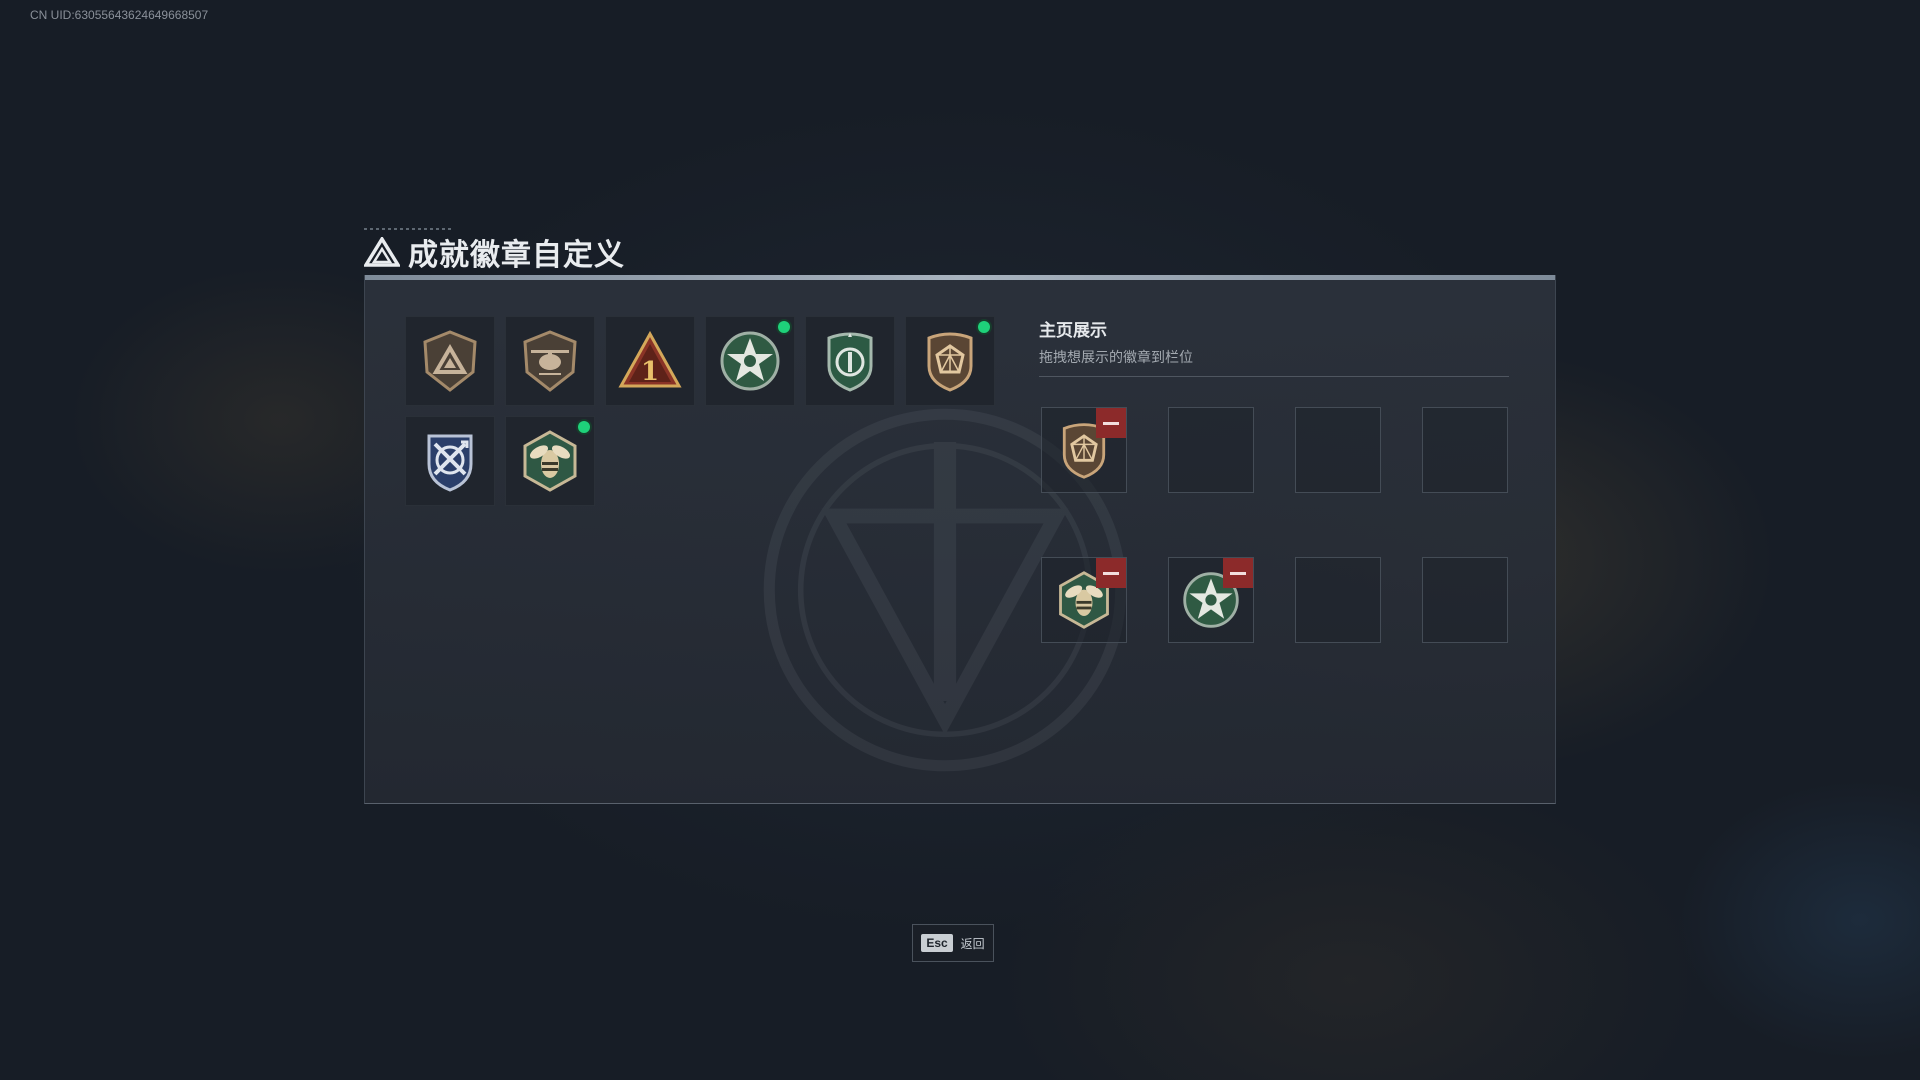 The width and height of the screenshot is (1920, 1080). I want to click on back-label: 返回, so click(972, 943).